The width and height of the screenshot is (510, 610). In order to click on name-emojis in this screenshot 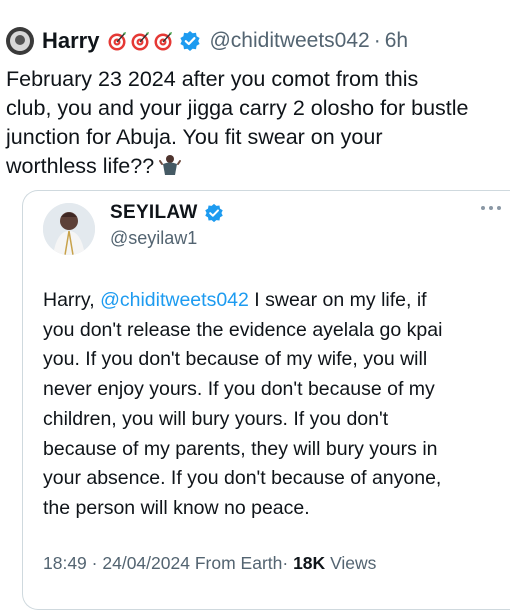, I will do `click(140, 41)`.